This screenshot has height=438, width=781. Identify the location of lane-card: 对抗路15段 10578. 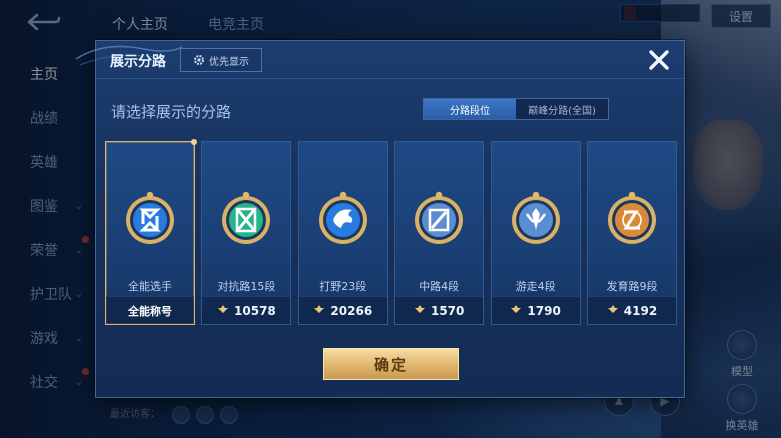
(246, 233).